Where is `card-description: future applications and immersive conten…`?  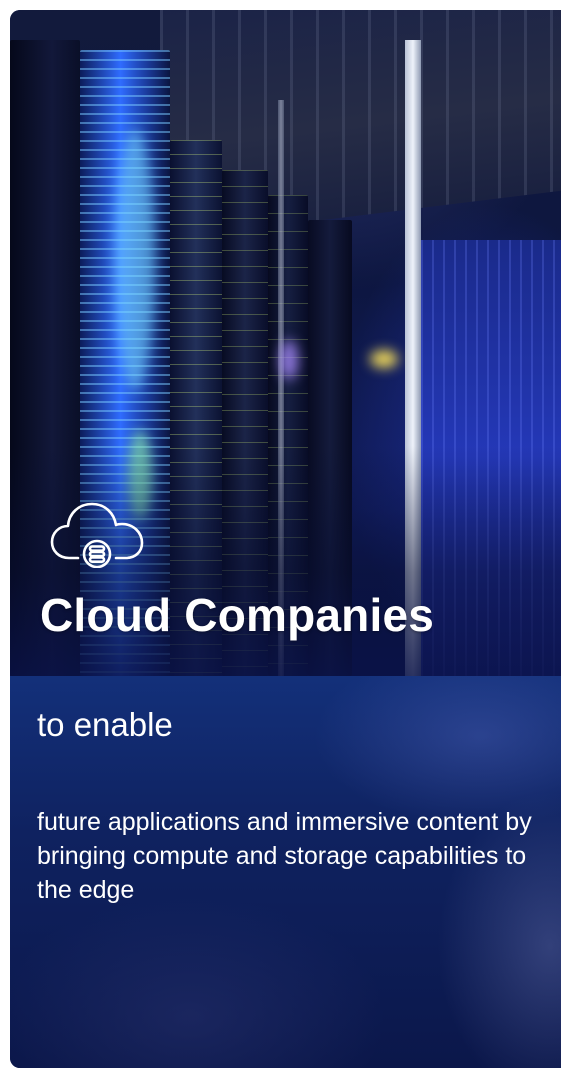 card-description: future applications and immersive conten… is located at coordinates (284, 856).